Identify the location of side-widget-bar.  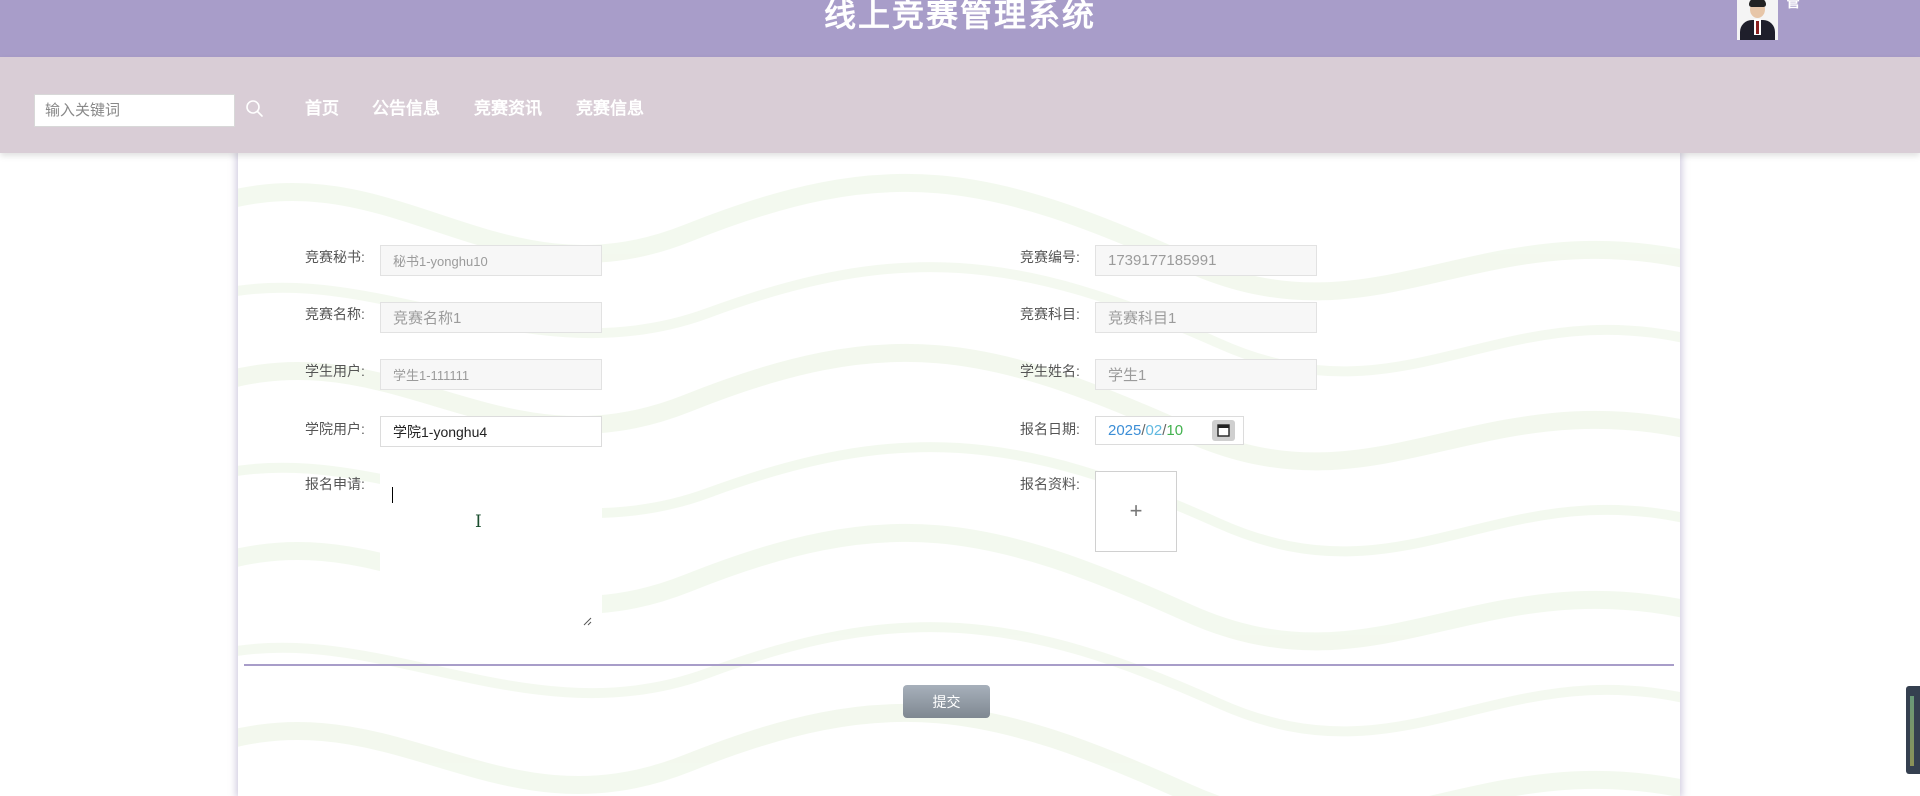
(1912, 731).